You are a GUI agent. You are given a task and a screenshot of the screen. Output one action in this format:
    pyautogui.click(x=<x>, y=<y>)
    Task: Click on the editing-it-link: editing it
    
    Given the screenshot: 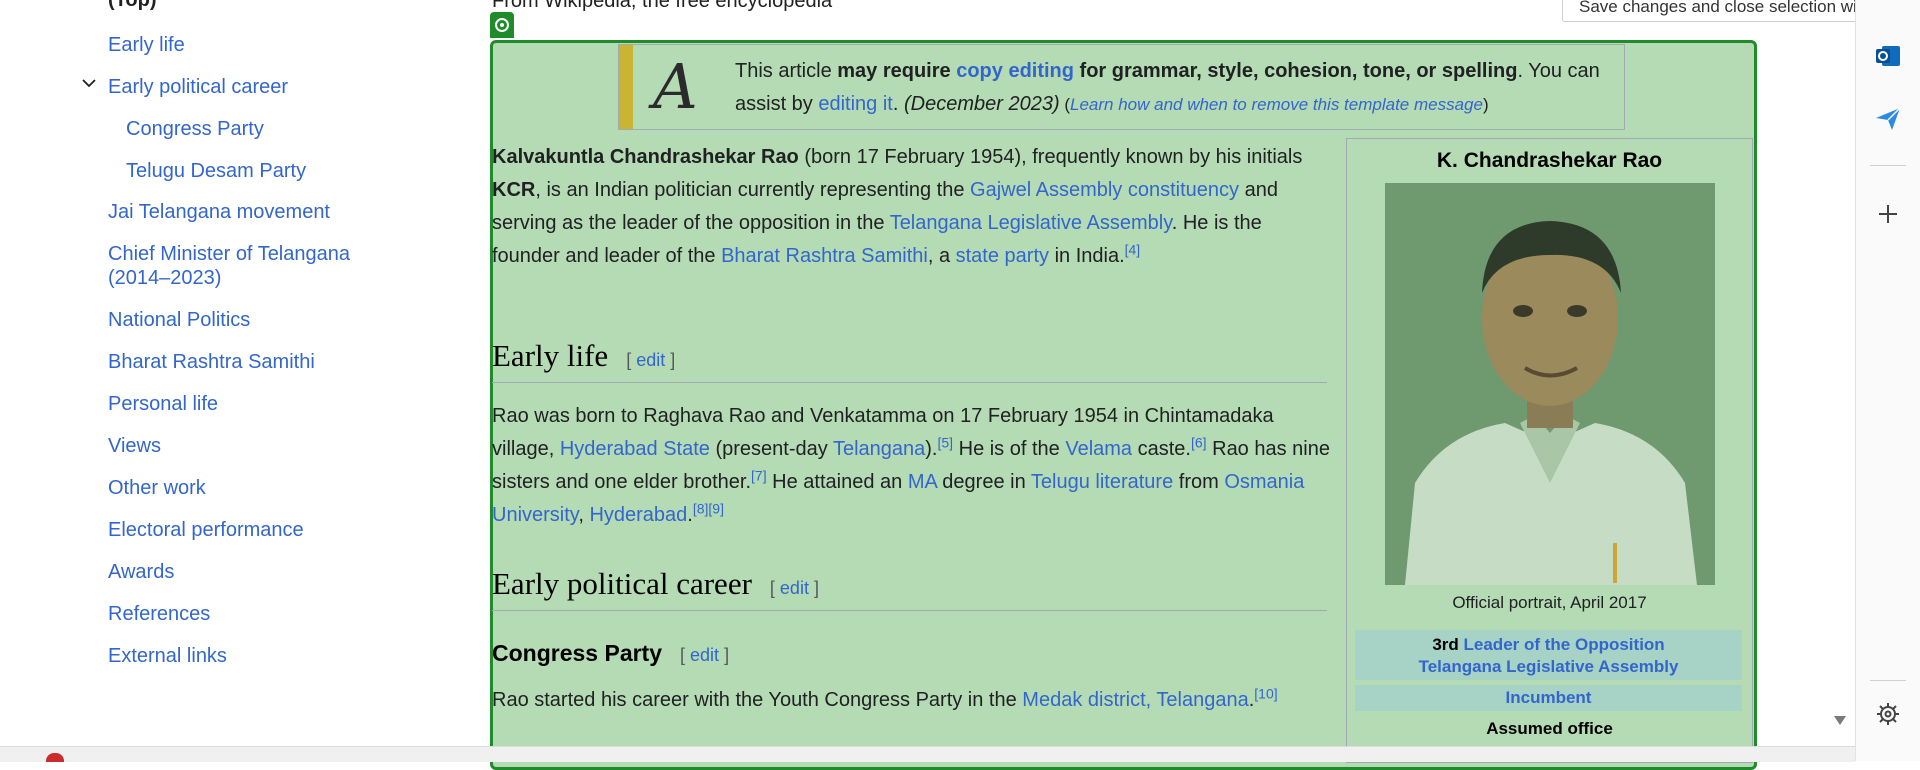 What is the action you would take?
    pyautogui.click(x=855, y=104)
    